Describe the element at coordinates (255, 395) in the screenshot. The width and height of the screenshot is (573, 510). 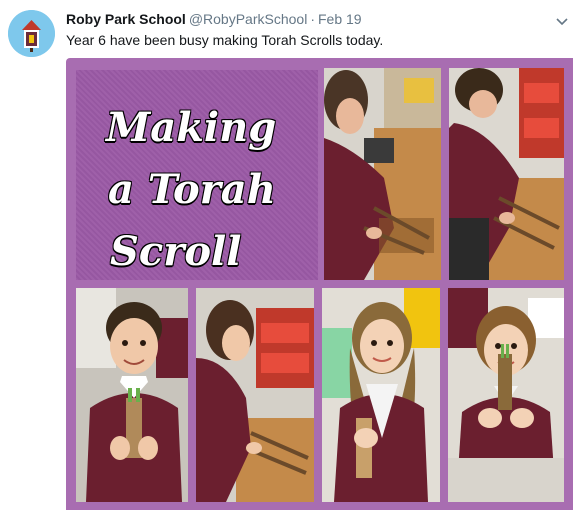
I see `photo-girl-rolling-scroll` at that location.